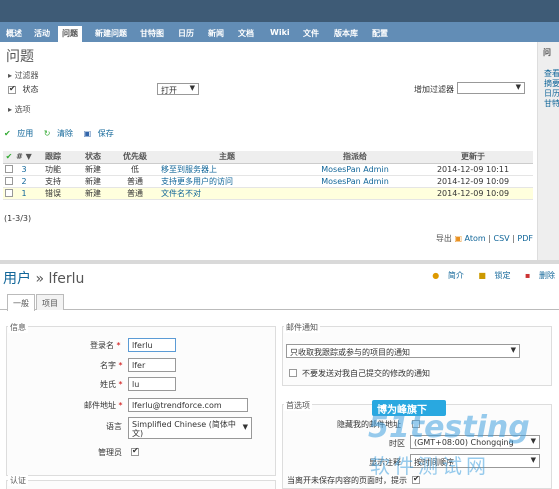 Image resolution: width=559 pixels, height=489 pixels. What do you see at coordinates (491, 88) in the screenshot?
I see `add-filter-select: ▼` at bounding box center [491, 88].